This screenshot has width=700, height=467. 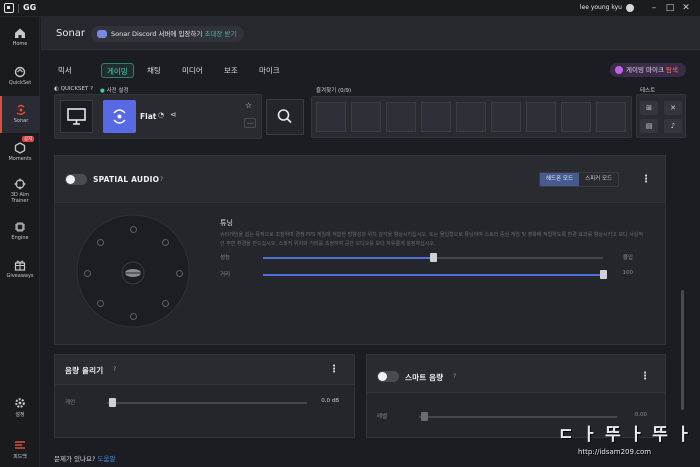 I want to click on gain-value: 0.0 dB, so click(x=330, y=401).